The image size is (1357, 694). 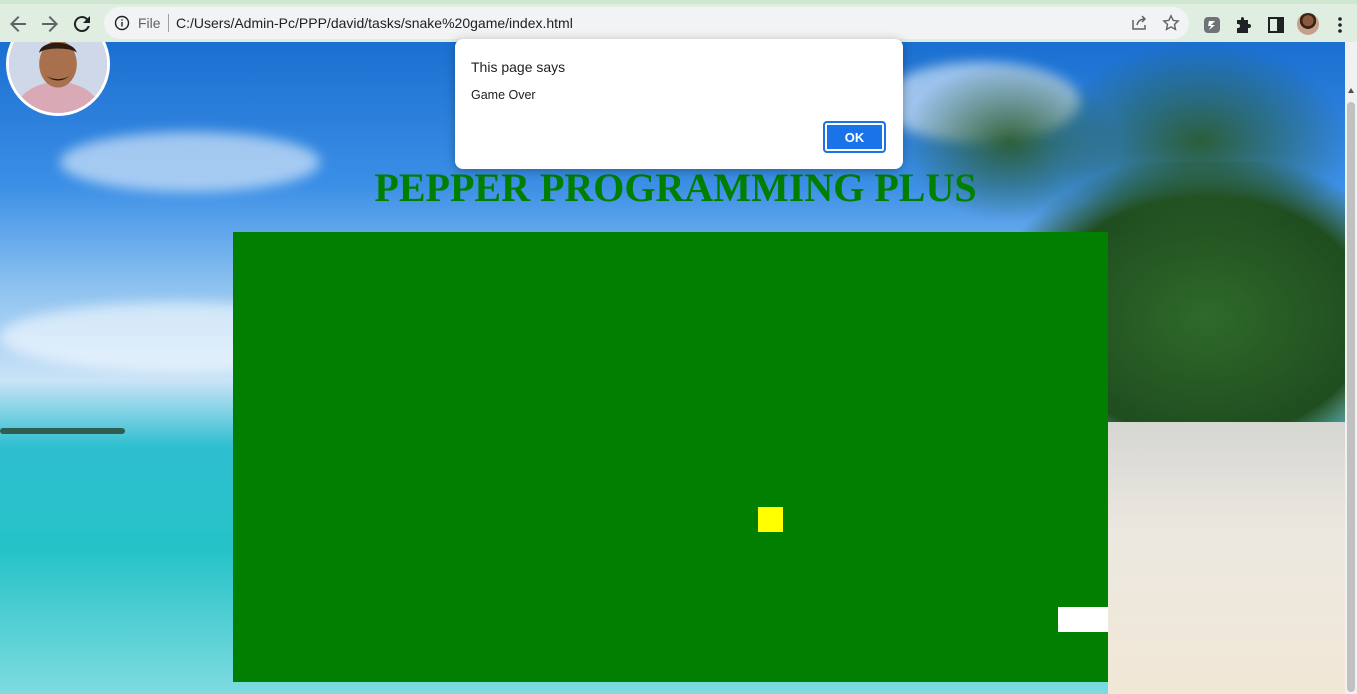 What do you see at coordinates (1083, 619) in the screenshot?
I see `snake-segment` at bounding box center [1083, 619].